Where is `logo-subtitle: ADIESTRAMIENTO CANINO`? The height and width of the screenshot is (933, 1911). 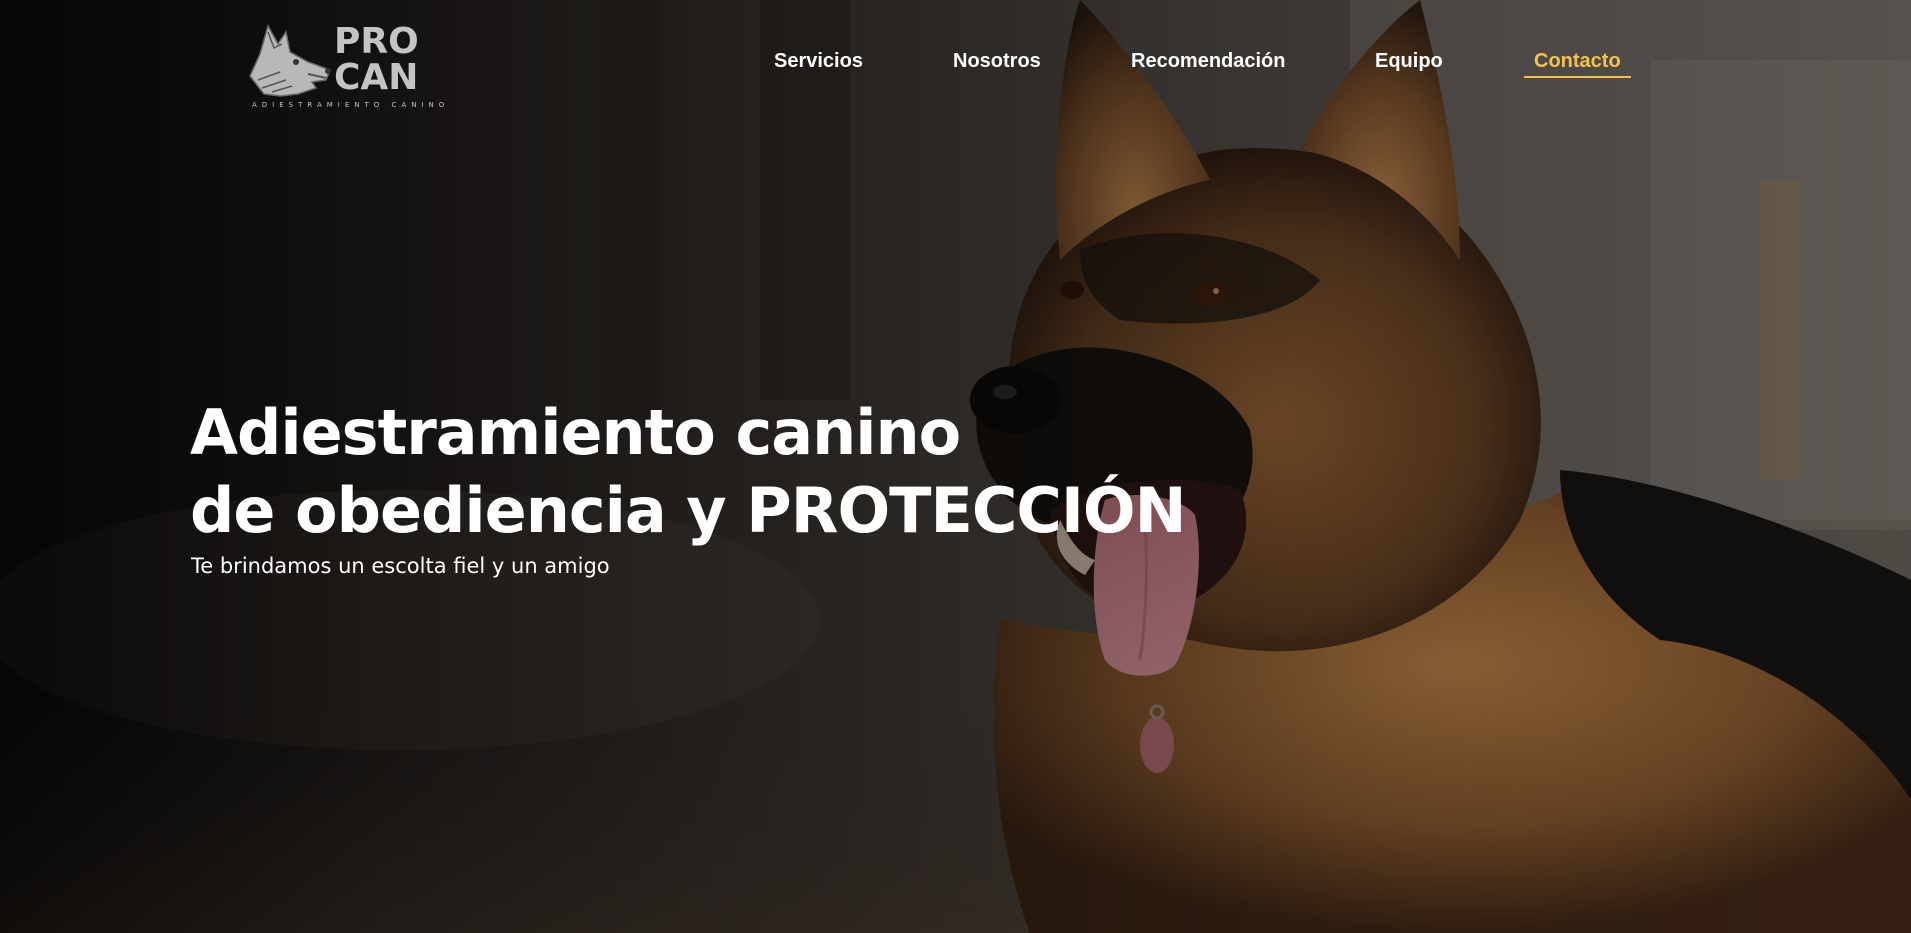 logo-subtitle: ADIESTRAMIENTO CANINO is located at coordinates (351, 105).